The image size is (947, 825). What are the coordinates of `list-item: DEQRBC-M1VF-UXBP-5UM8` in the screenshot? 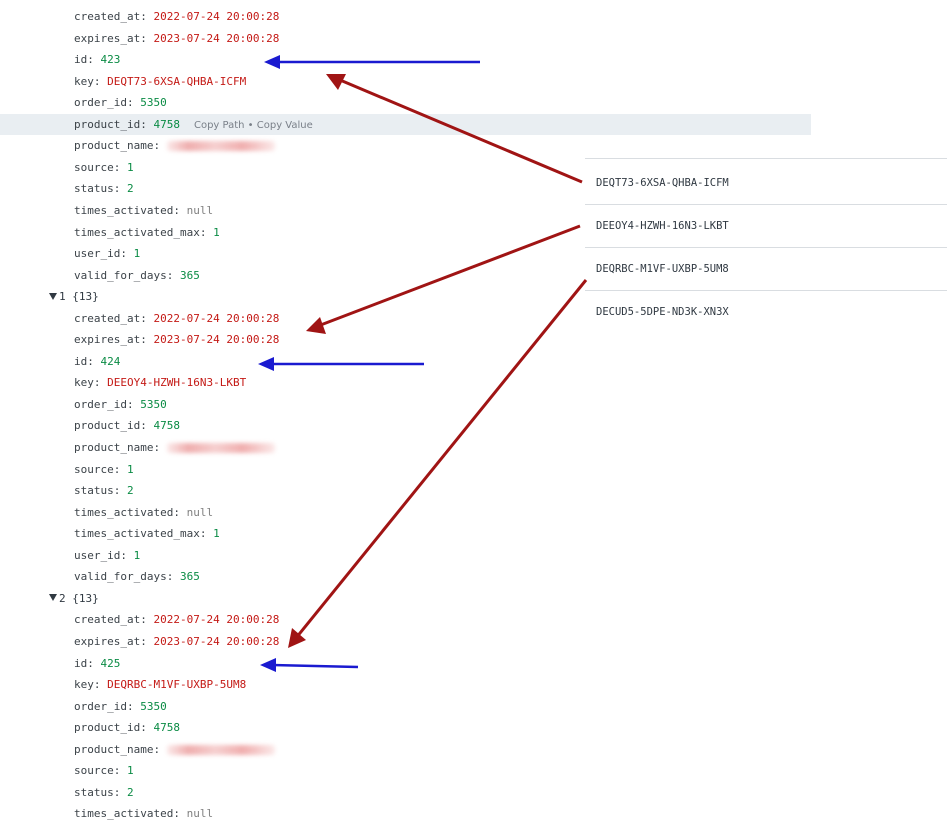 It's located at (766, 269).